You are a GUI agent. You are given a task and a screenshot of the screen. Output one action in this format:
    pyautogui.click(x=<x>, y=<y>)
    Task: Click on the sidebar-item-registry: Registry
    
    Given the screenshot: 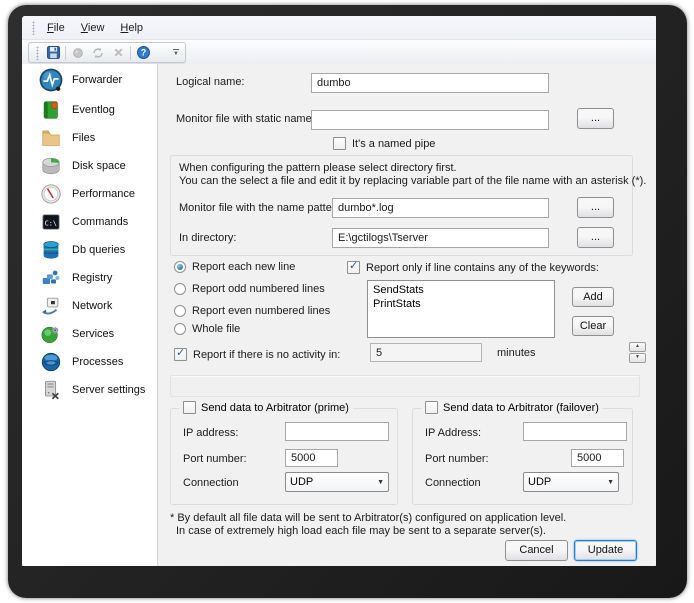 What is the action you would take?
    pyautogui.click(x=90, y=278)
    